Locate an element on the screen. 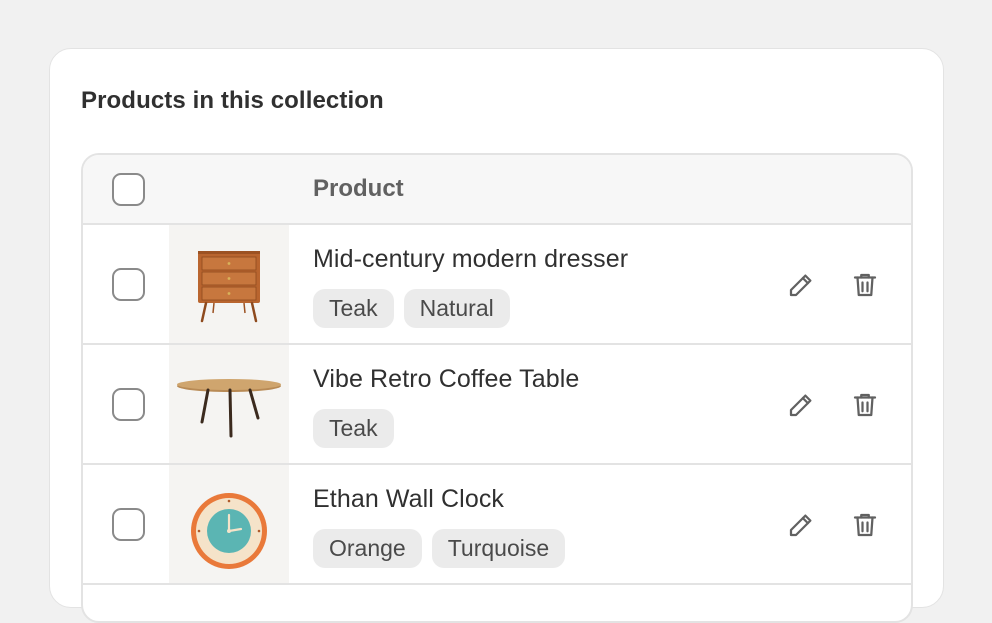 This screenshot has height=623, width=992. product-tags: Orange Turquoise is located at coordinates (439, 548).